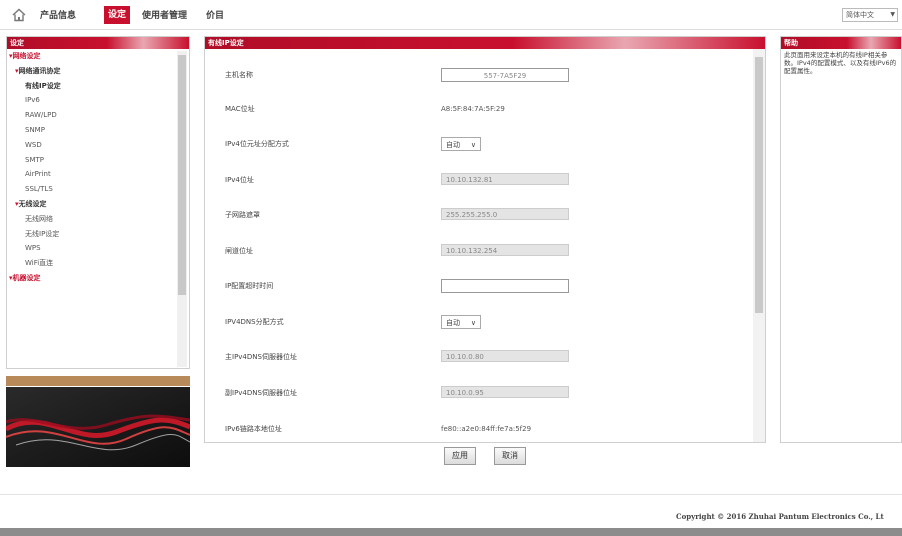  I want to click on field-value: A8:5F:84:7A:5F:29, so click(473, 109).